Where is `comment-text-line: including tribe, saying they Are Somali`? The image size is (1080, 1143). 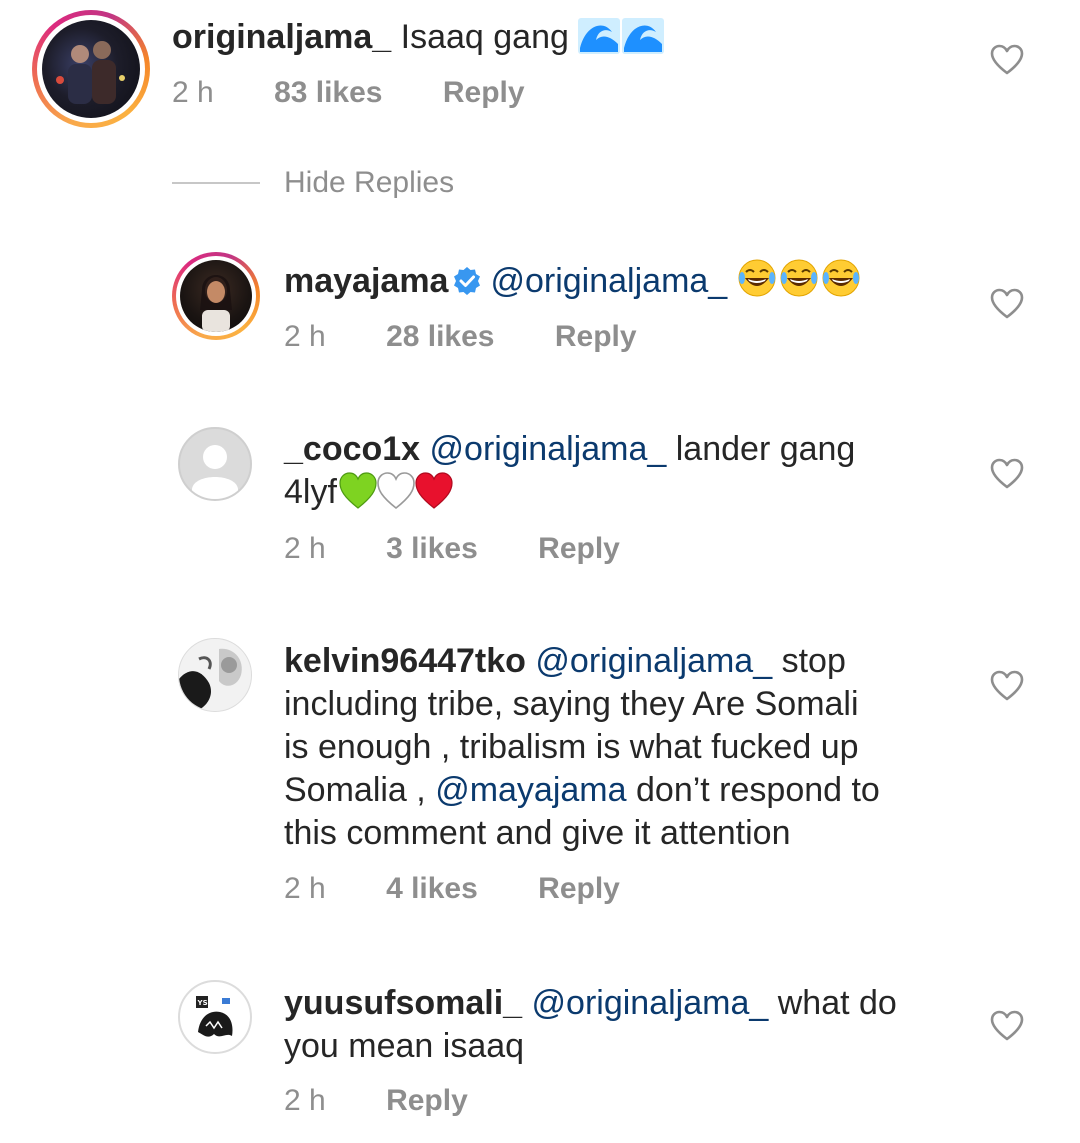 comment-text-line: including tribe, saying they Are Somali is located at coordinates (571, 704).